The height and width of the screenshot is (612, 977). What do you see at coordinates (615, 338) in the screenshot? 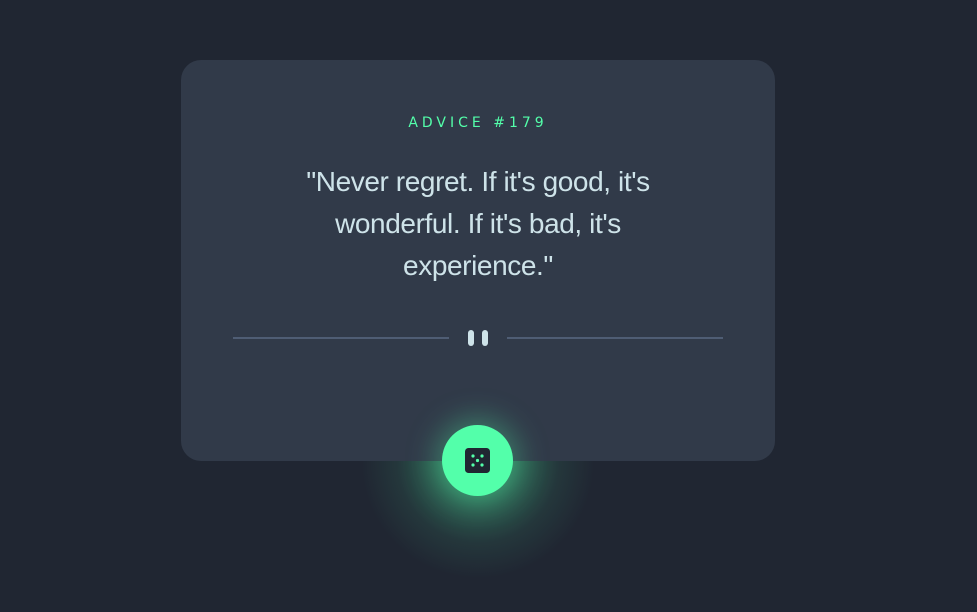
I see `divider-line-right` at bounding box center [615, 338].